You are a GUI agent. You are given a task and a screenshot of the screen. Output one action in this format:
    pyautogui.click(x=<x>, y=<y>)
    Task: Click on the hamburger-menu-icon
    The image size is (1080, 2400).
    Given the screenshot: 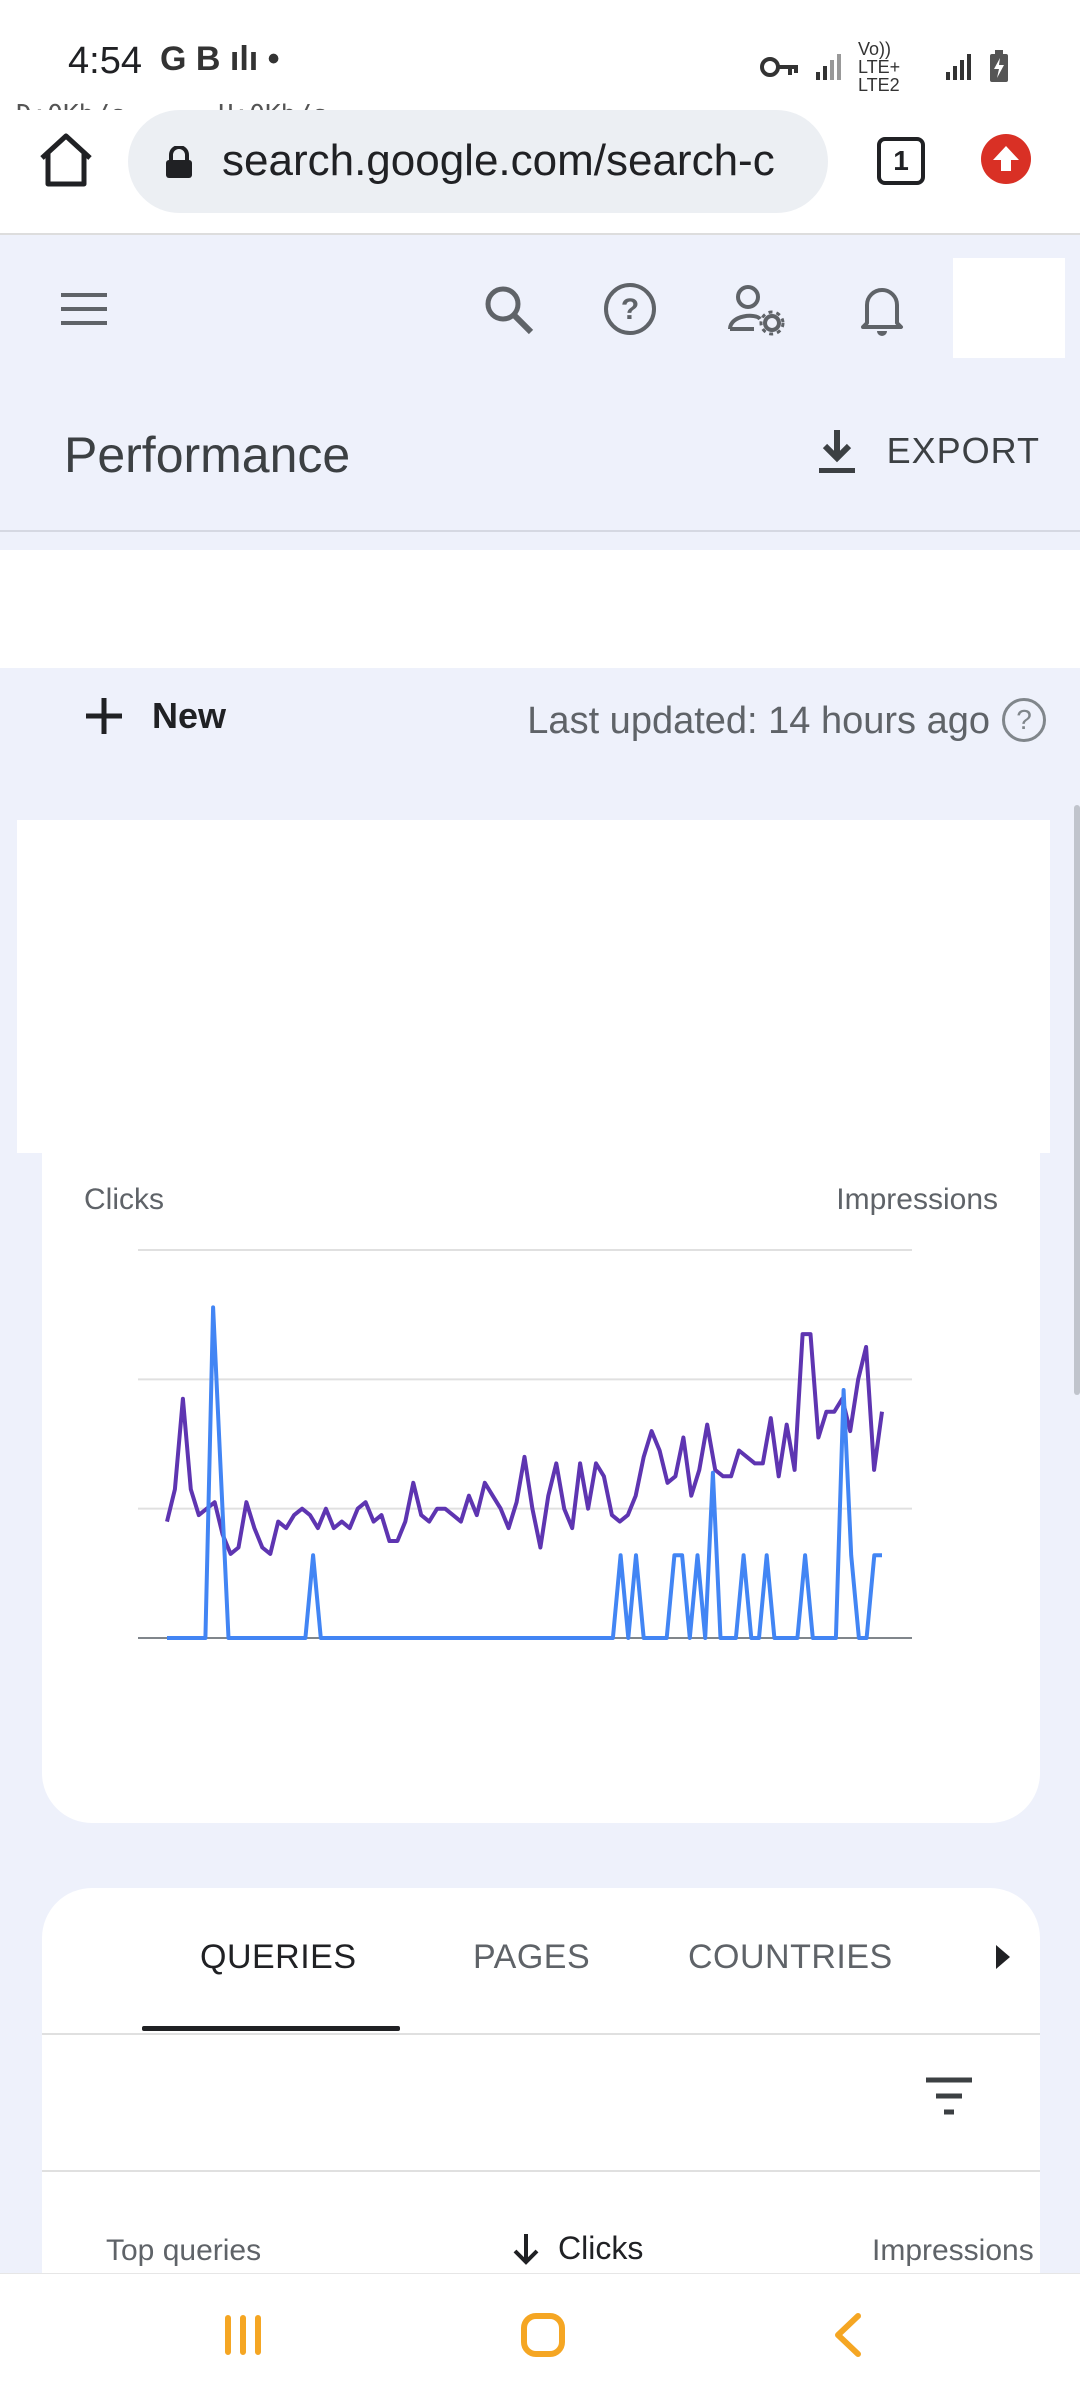 What is the action you would take?
    pyautogui.click(x=84, y=309)
    